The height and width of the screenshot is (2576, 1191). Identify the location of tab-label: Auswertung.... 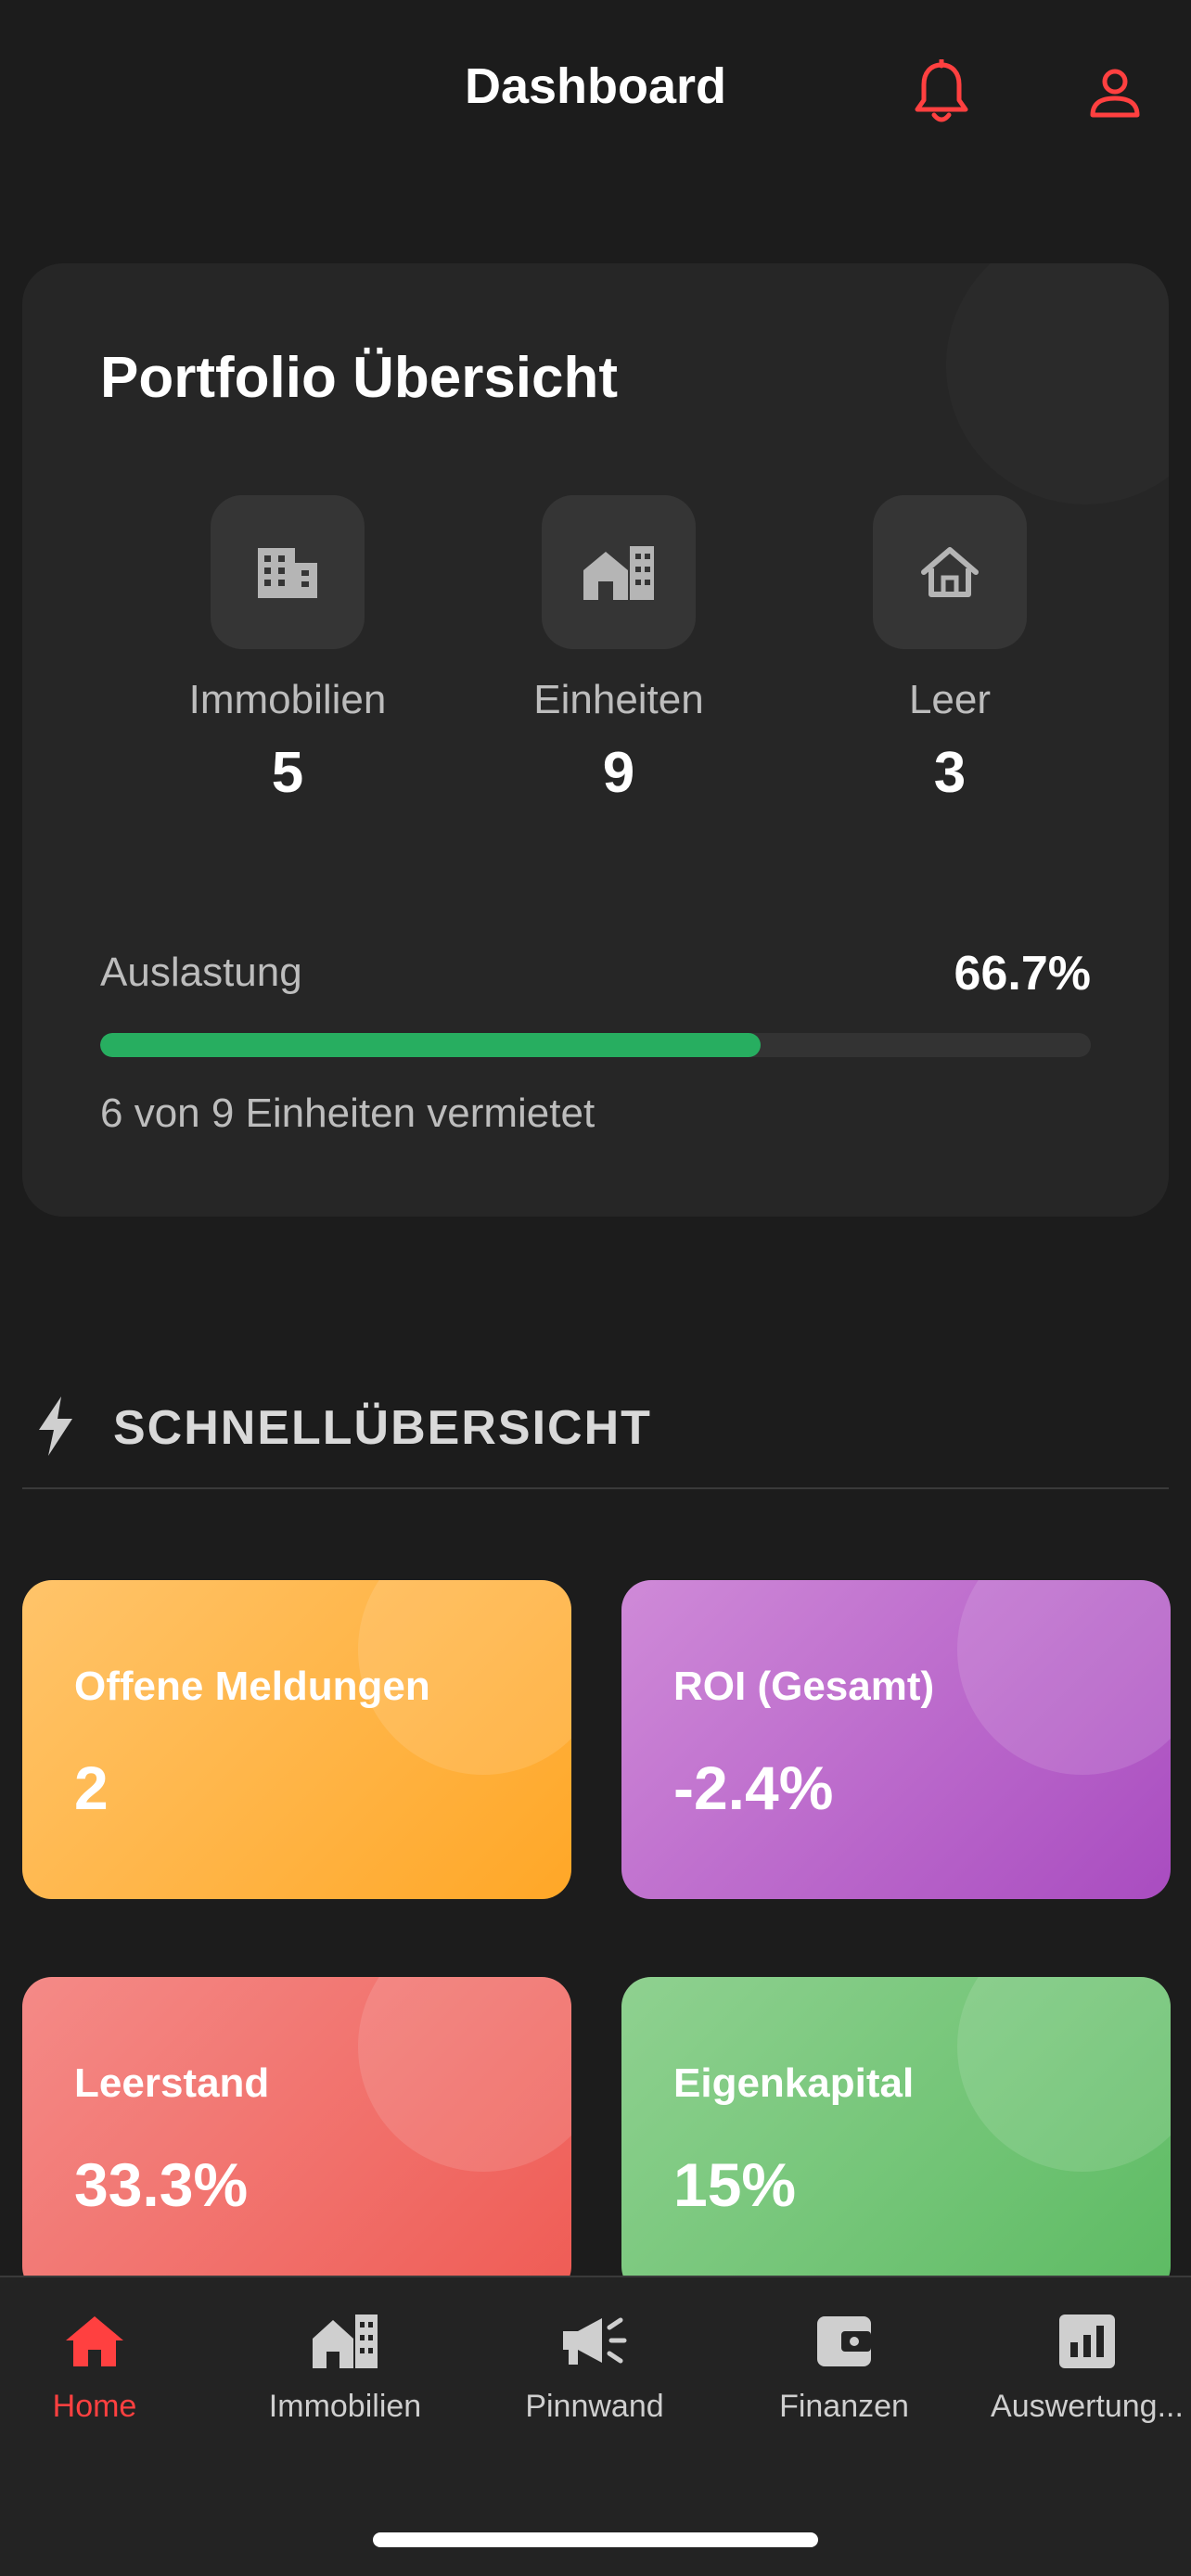
(1087, 2406).